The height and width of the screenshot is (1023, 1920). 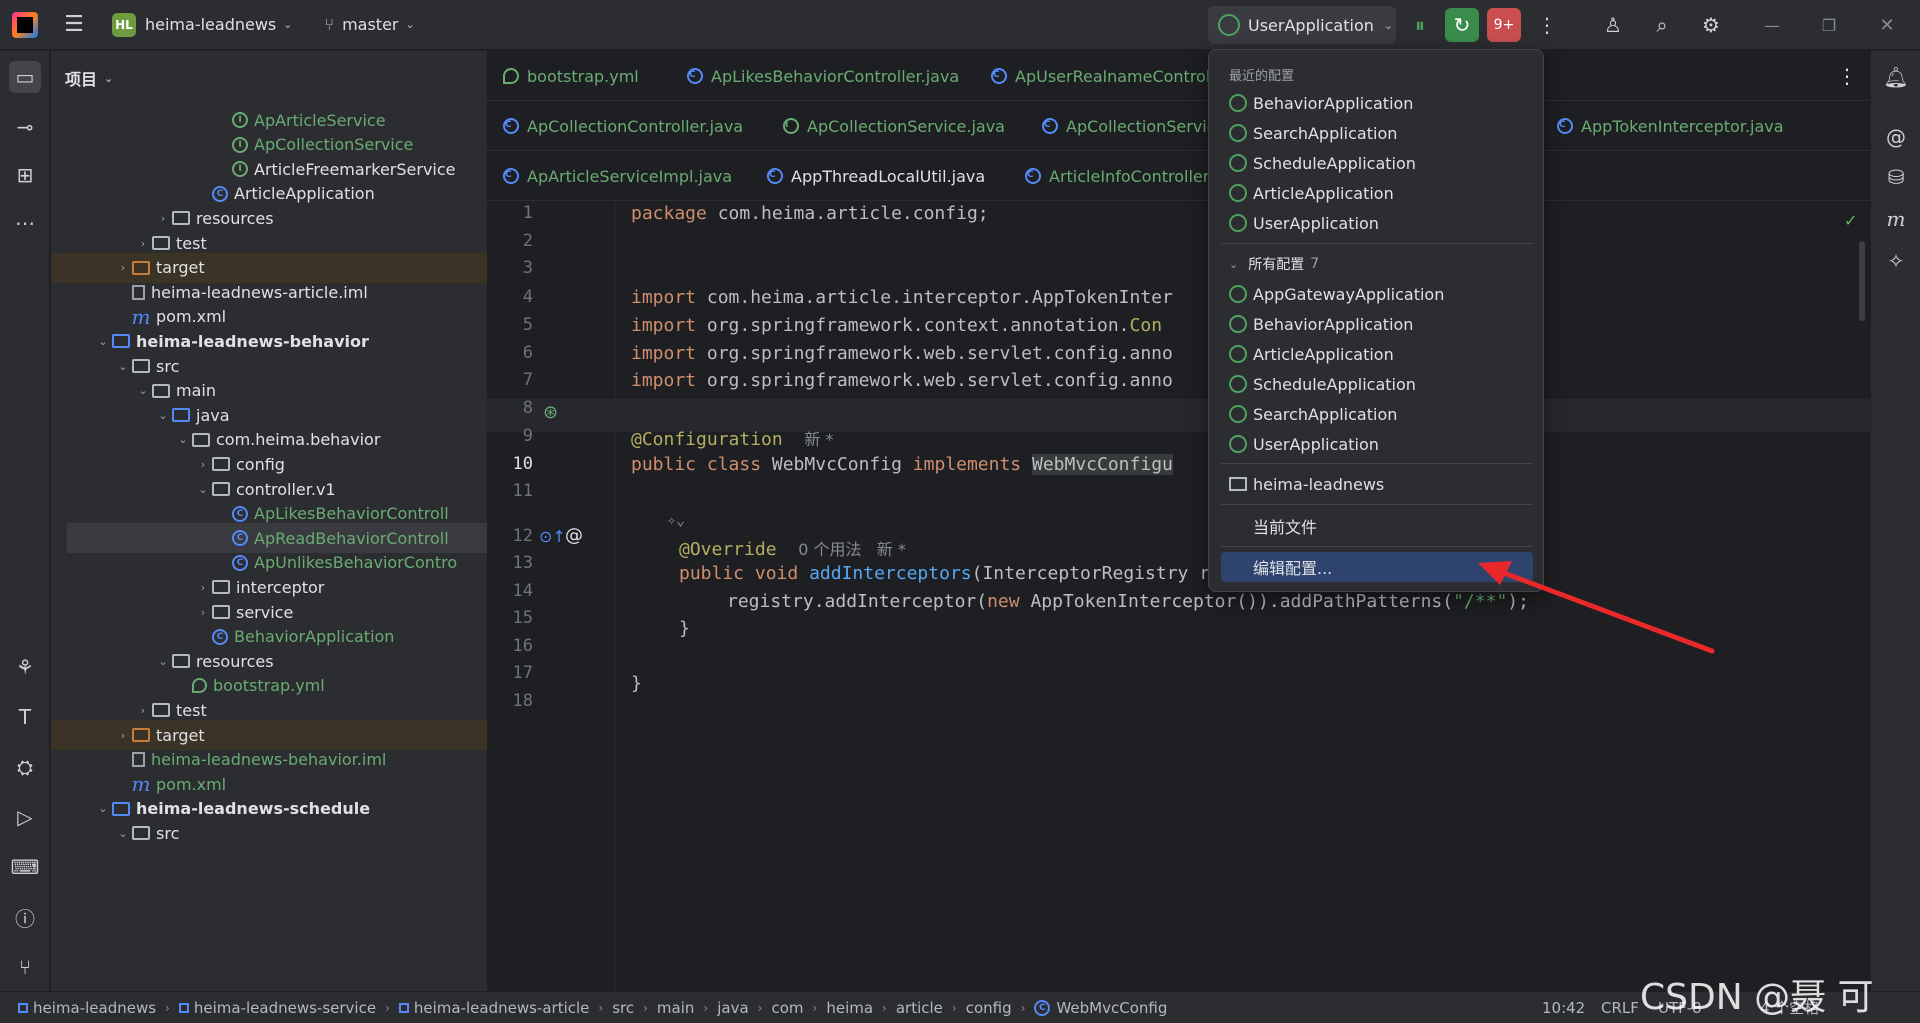 What do you see at coordinates (1377, 484) in the screenshot?
I see `project-config-item: heima-leadnews` at bounding box center [1377, 484].